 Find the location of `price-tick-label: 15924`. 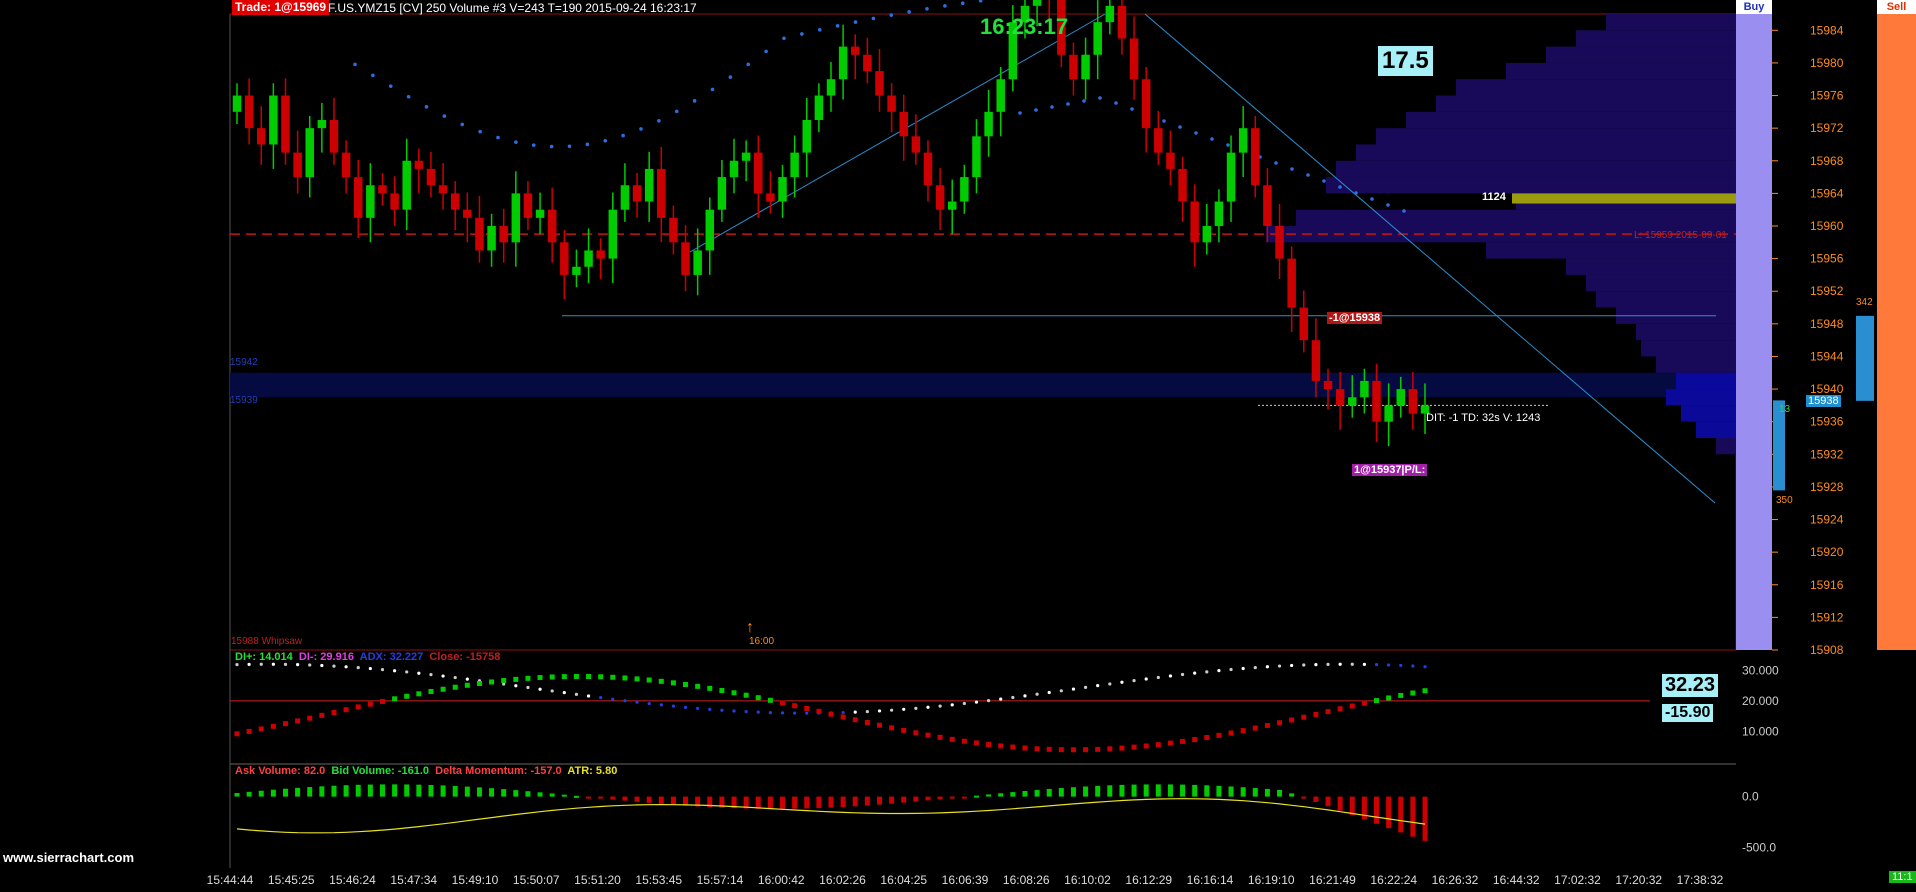

price-tick-label: 15924 is located at coordinates (1827, 520).